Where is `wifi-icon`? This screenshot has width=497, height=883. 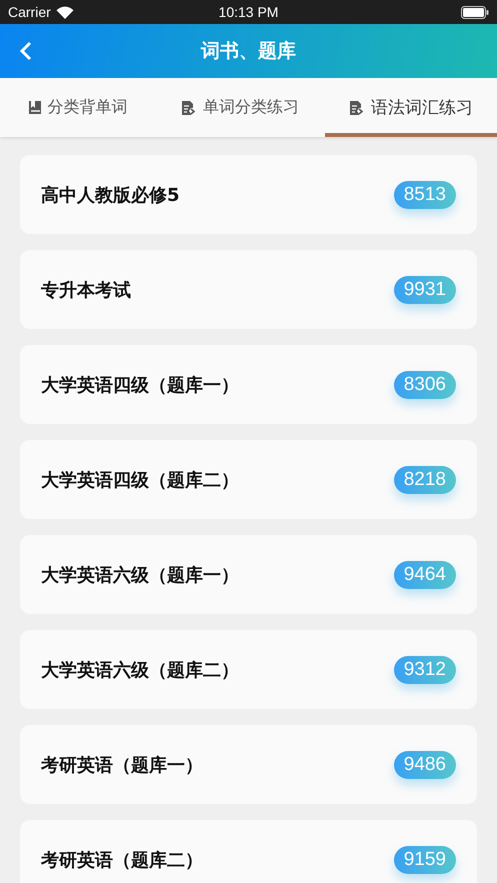 wifi-icon is located at coordinates (65, 12).